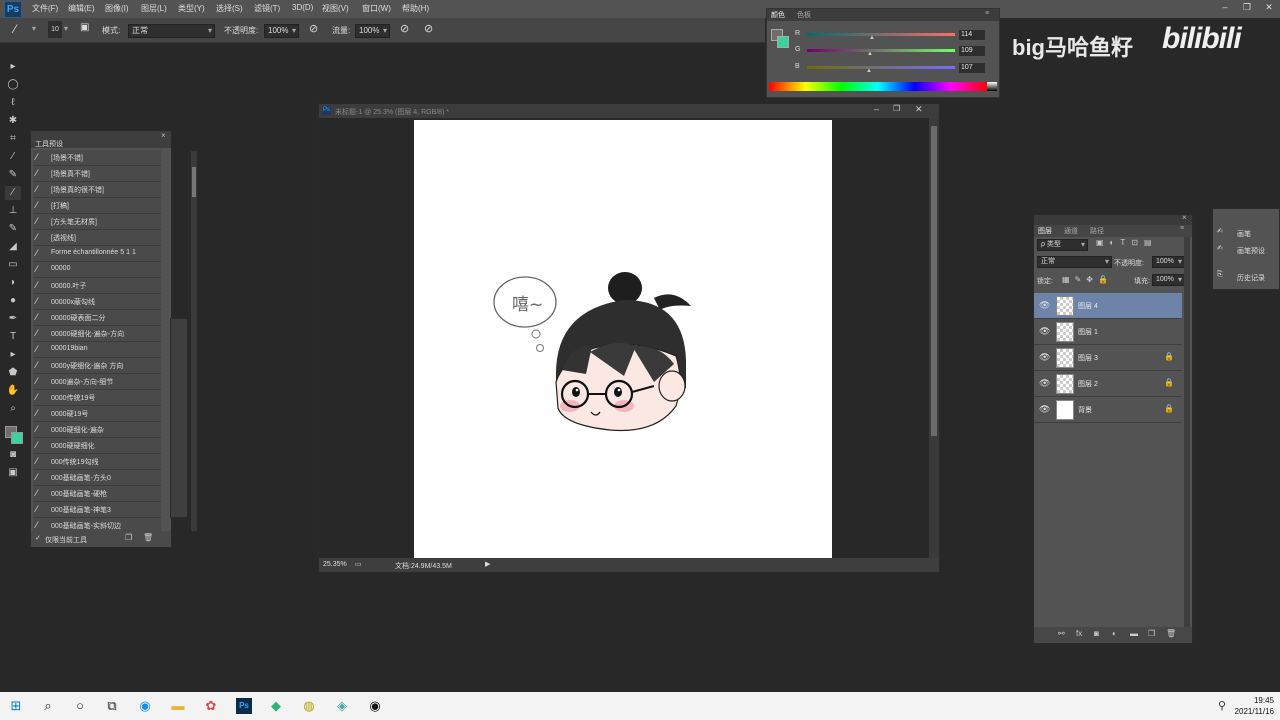 The image size is (1280, 720). Describe the element at coordinates (313, 28) in the screenshot. I see `pressure-opacity-icon: ⊘` at that location.